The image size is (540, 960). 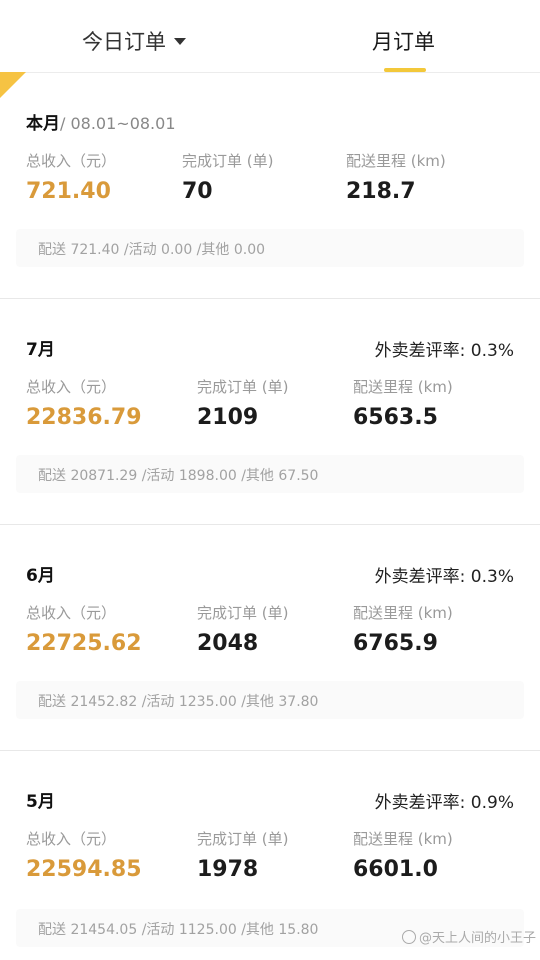 I want to click on income-breakdown: 配送 721.40 /活动 0.00 /其他 0.00, so click(x=270, y=248).